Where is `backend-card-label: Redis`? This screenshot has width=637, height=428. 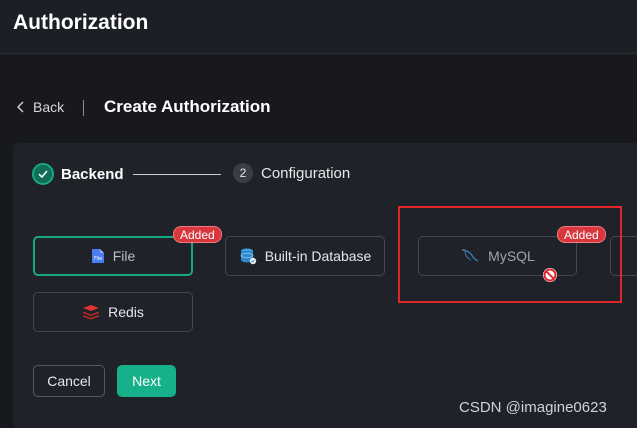
backend-card-label: Redis is located at coordinates (126, 312).